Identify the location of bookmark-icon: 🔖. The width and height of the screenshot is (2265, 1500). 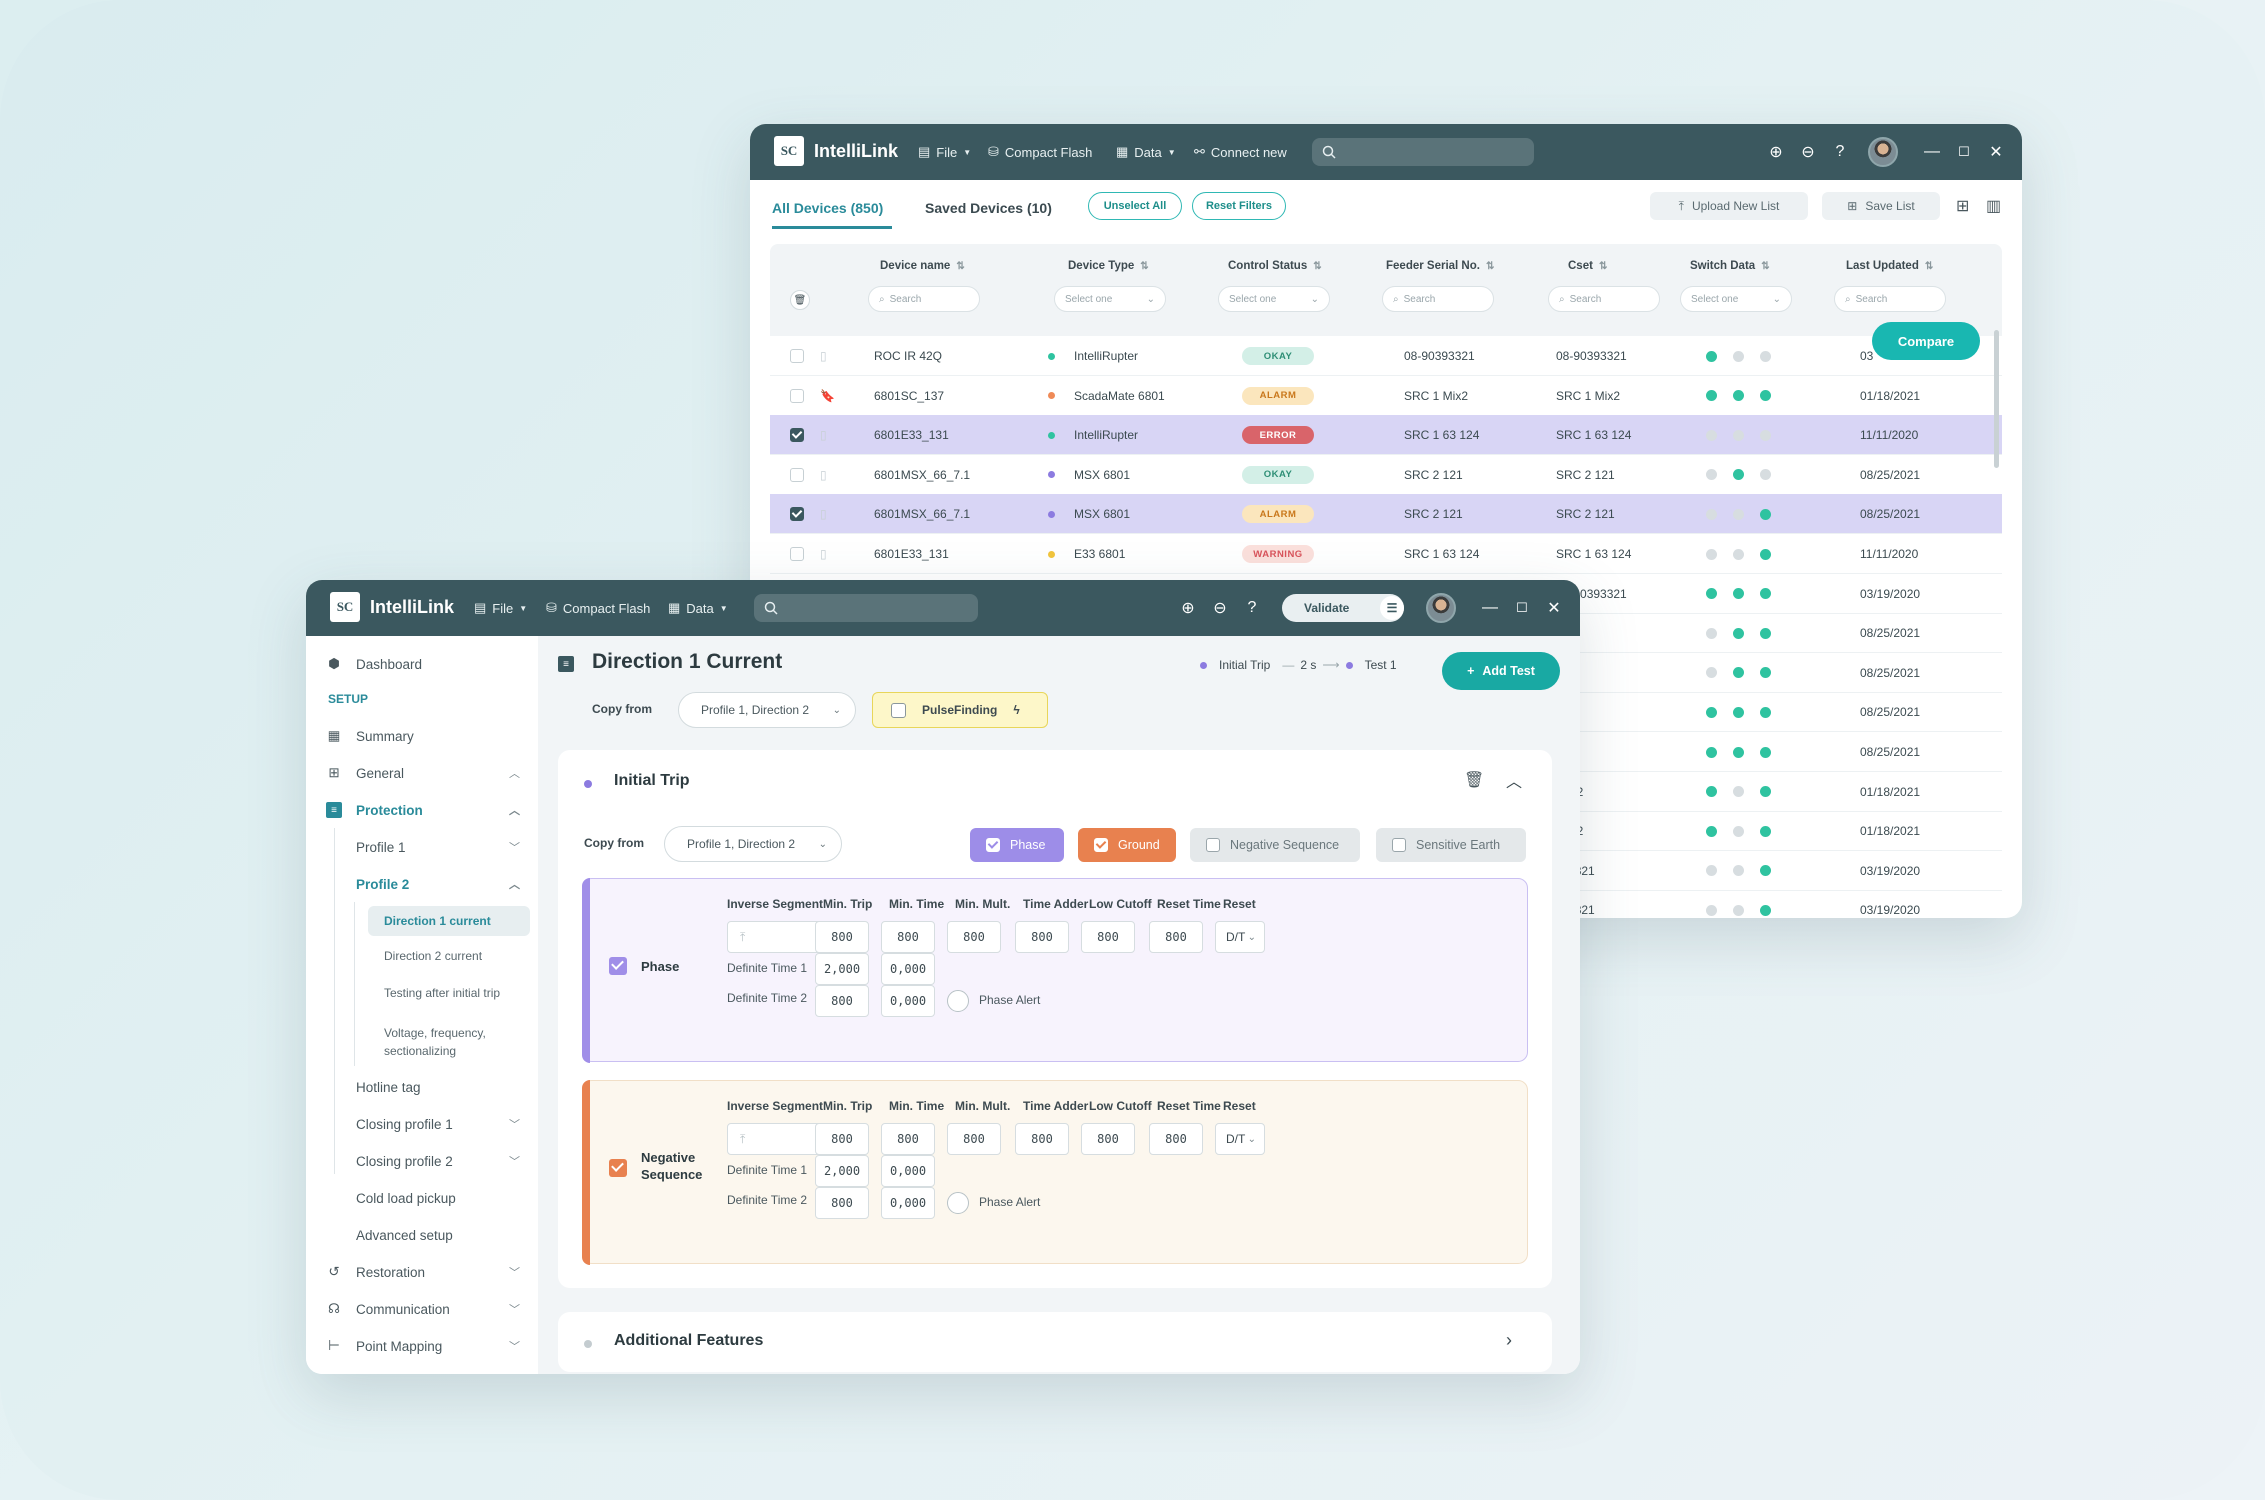
(827, 396).